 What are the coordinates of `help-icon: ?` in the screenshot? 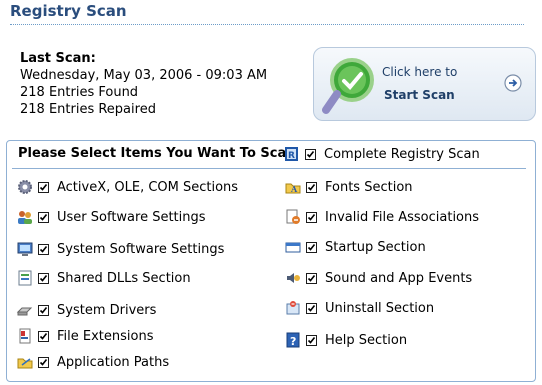 It's located at (293, 340).